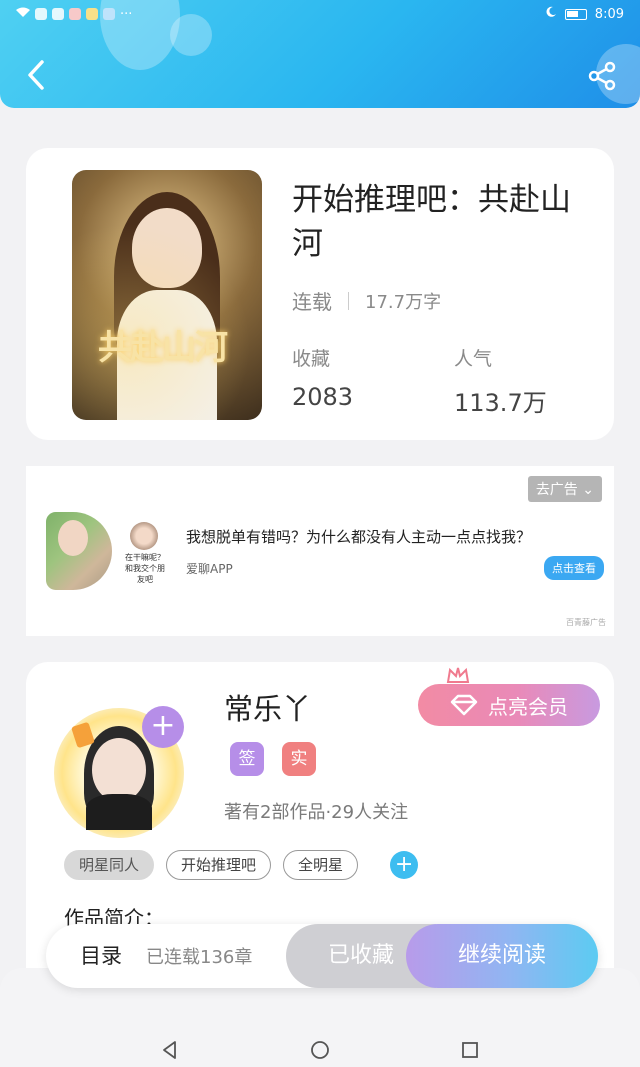 The height and width of the screenshot is (1067, 640). Describe the element at coordinates (348, 300) in the screenshot. I see `meta-divider` at that location.